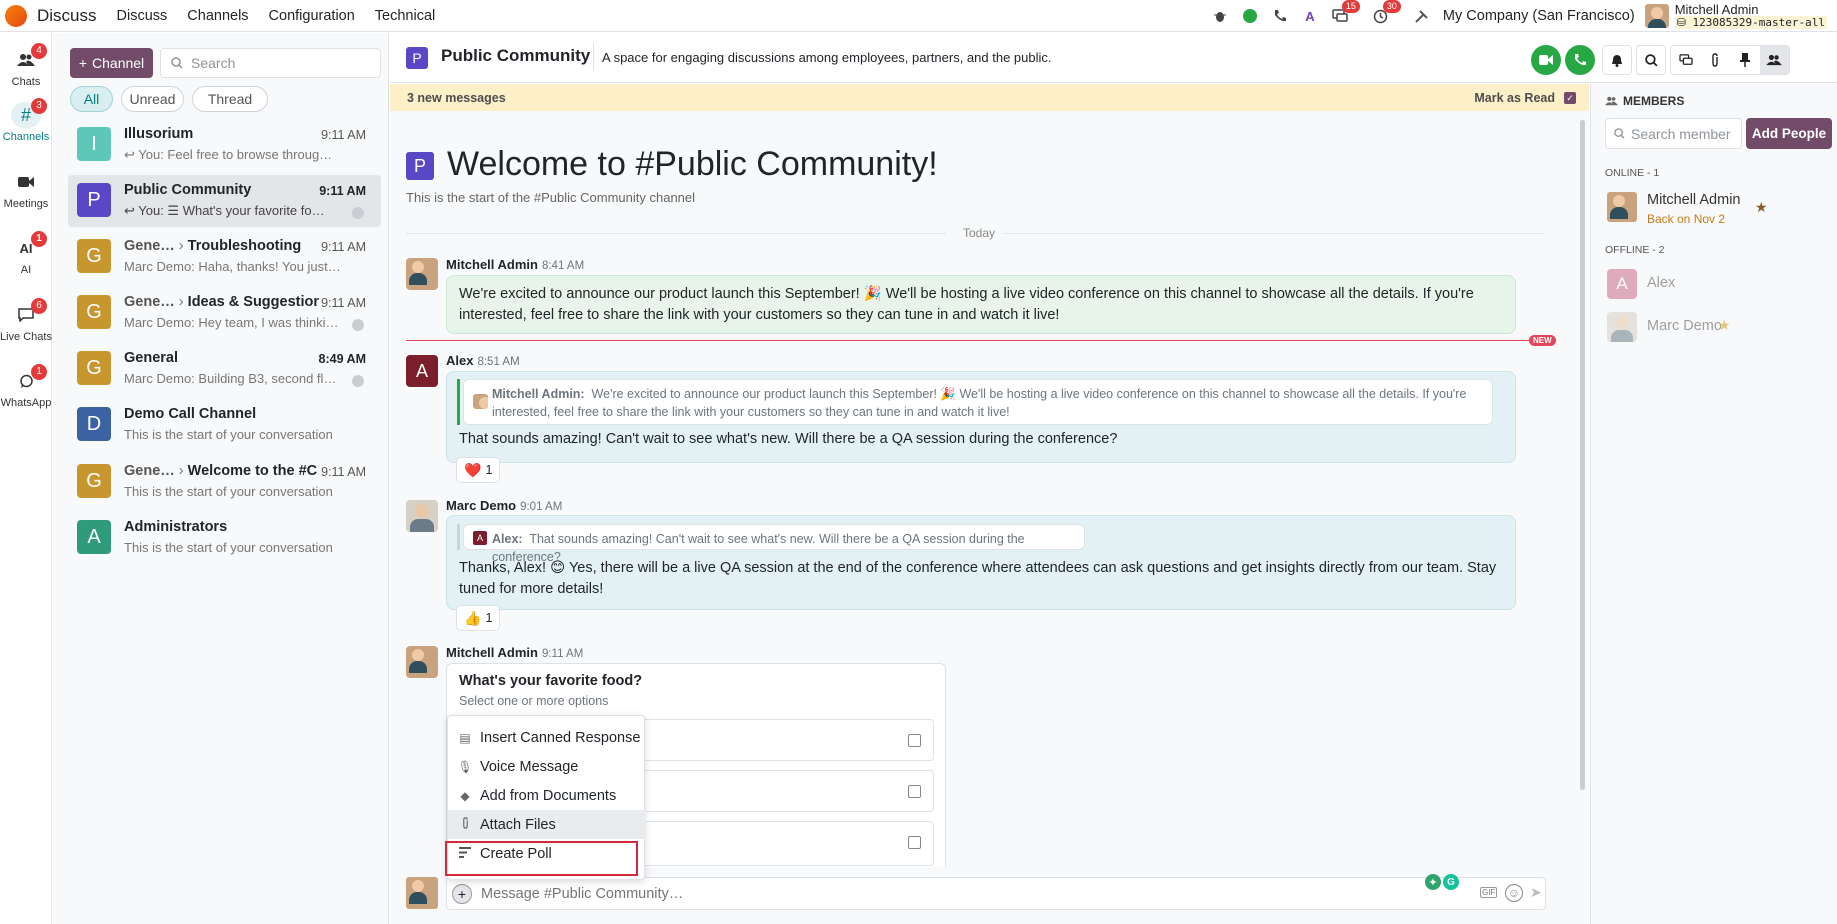  I want to click on grammarly-icon: G, so click(1451, 882).